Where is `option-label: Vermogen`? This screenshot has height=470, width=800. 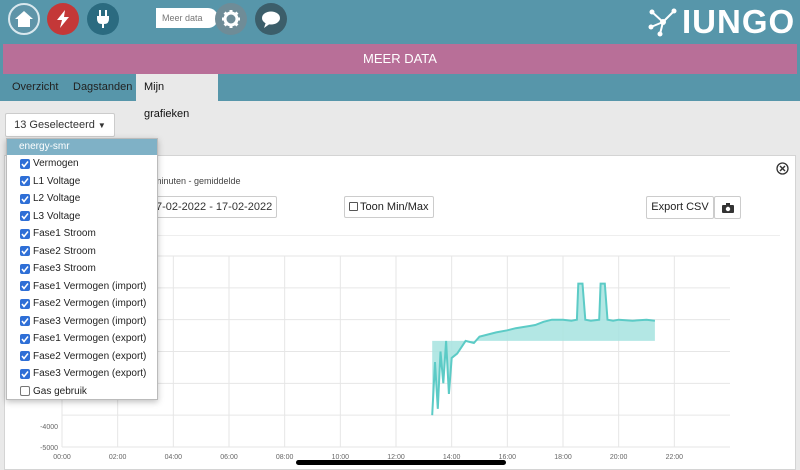 option-label: Vermogen is located at coordinates (56, 164).